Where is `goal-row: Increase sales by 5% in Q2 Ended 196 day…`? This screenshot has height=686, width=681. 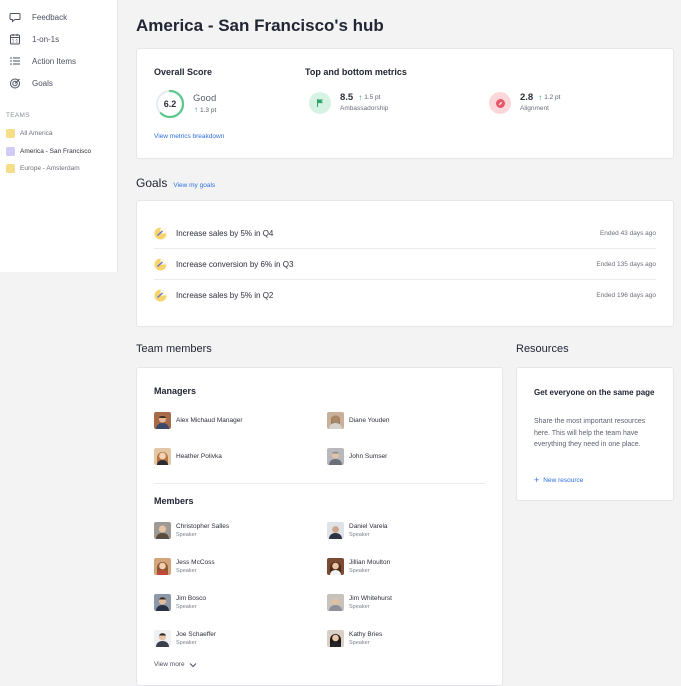
goal-row: Increase sales by 5% in Q2 Ended 196 day… is located at coordinates (405, 295).